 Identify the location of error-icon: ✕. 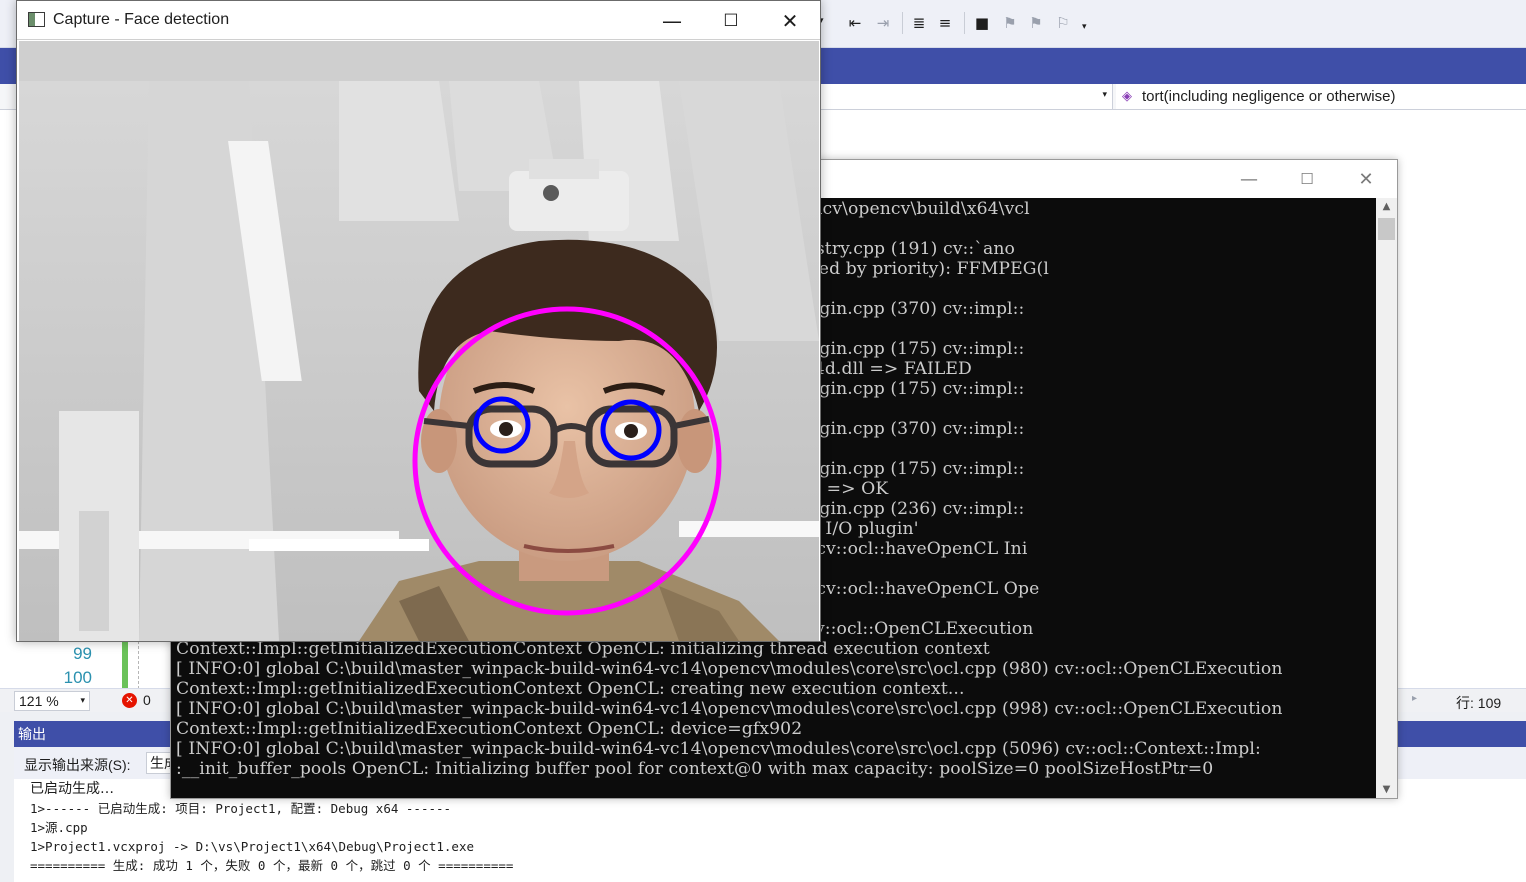
(129, 700).